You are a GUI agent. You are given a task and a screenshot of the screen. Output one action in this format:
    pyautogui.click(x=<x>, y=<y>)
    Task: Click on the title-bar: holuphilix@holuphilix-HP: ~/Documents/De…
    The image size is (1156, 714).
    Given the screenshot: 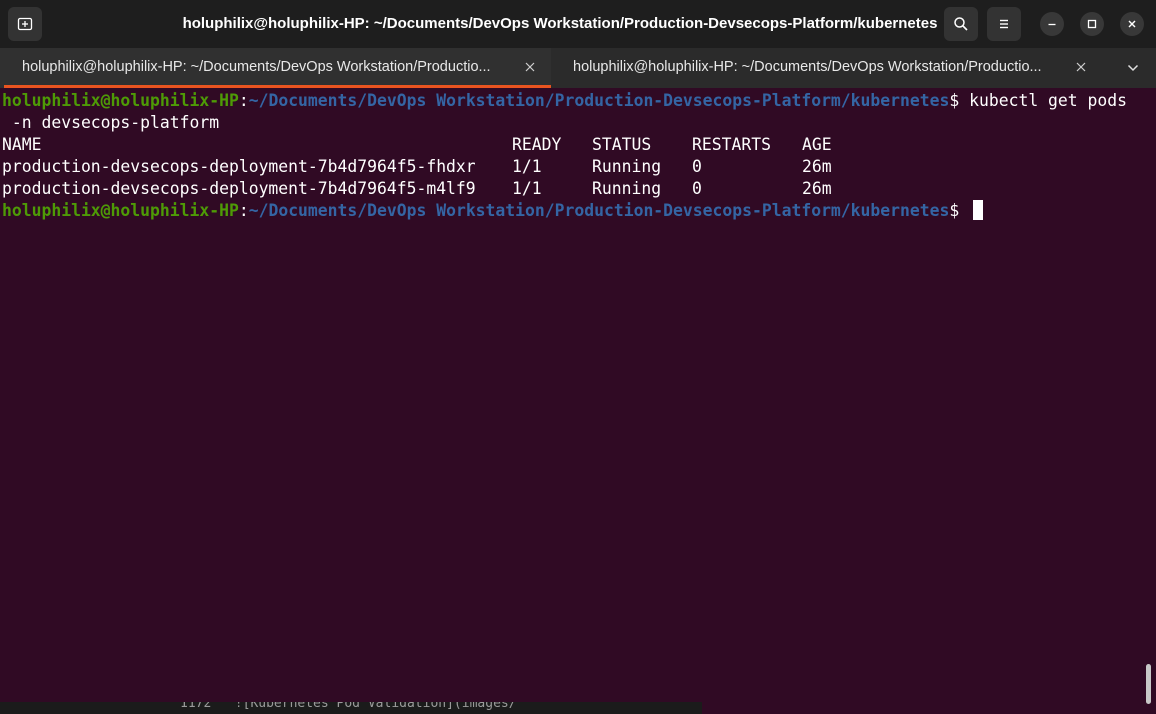 What is the action you would take?
    pyautogui.click(x=578, y=24)
    